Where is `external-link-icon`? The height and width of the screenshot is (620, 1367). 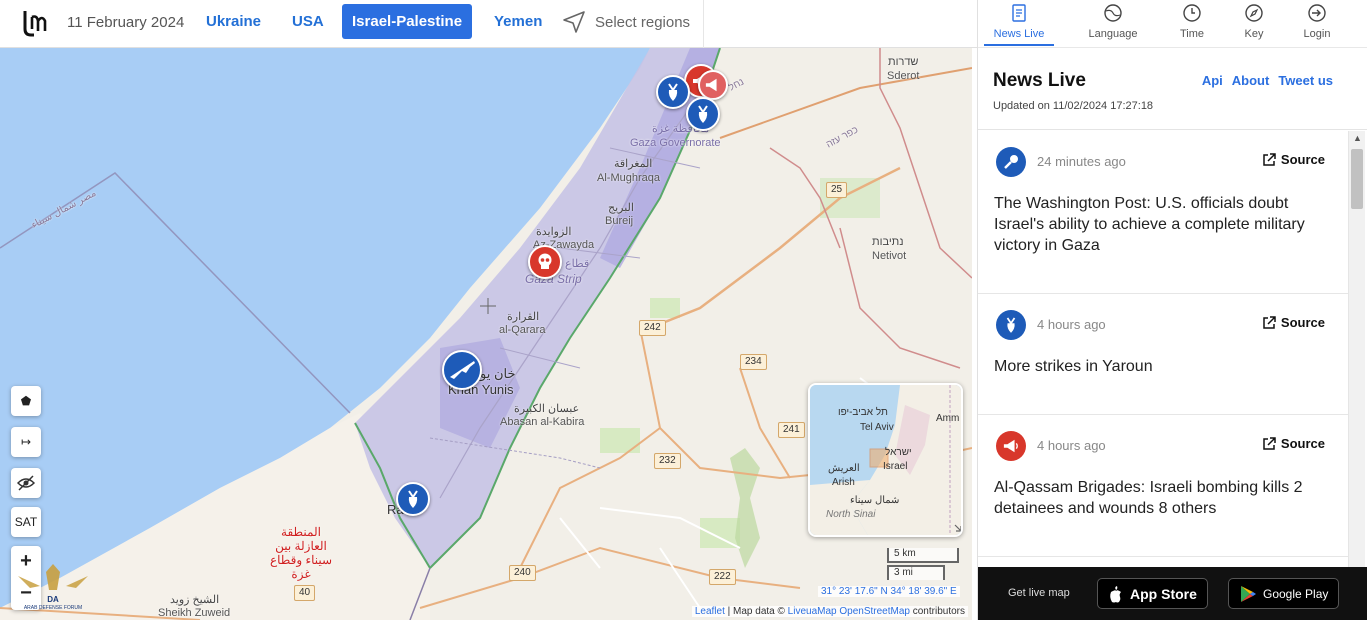
external-link-icon is located at coordinates (1269, 322).